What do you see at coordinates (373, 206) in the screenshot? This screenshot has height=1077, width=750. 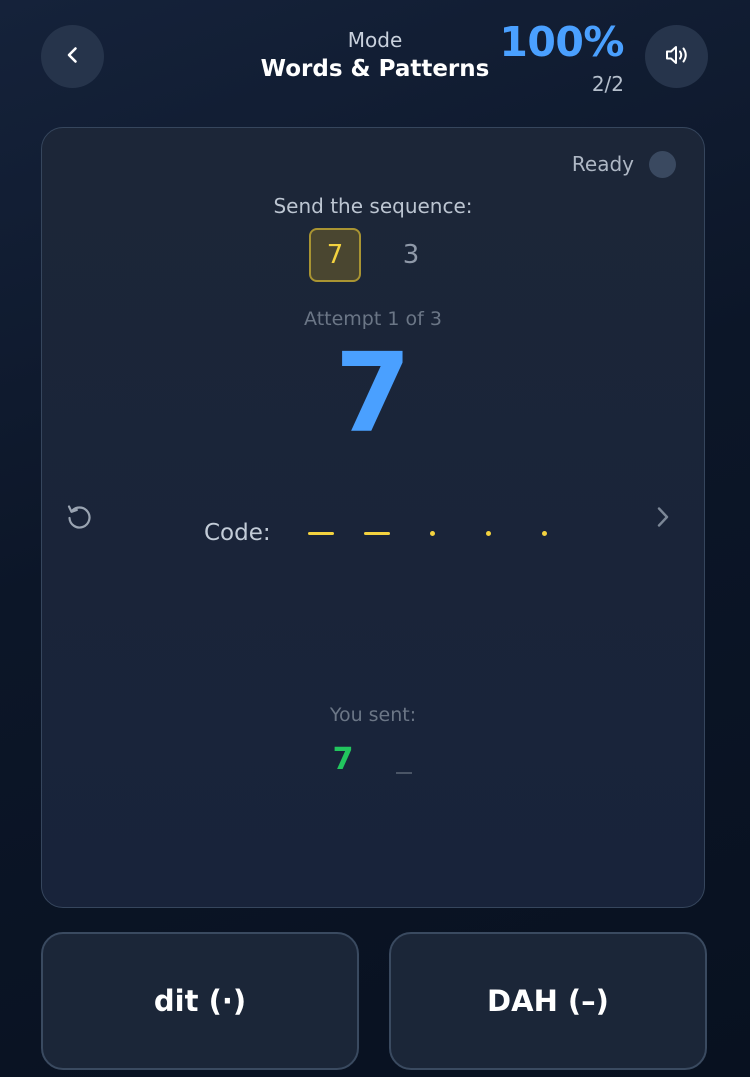 I see `sequence-prompt: Send the sequence:` at bounding box center [373, 206].